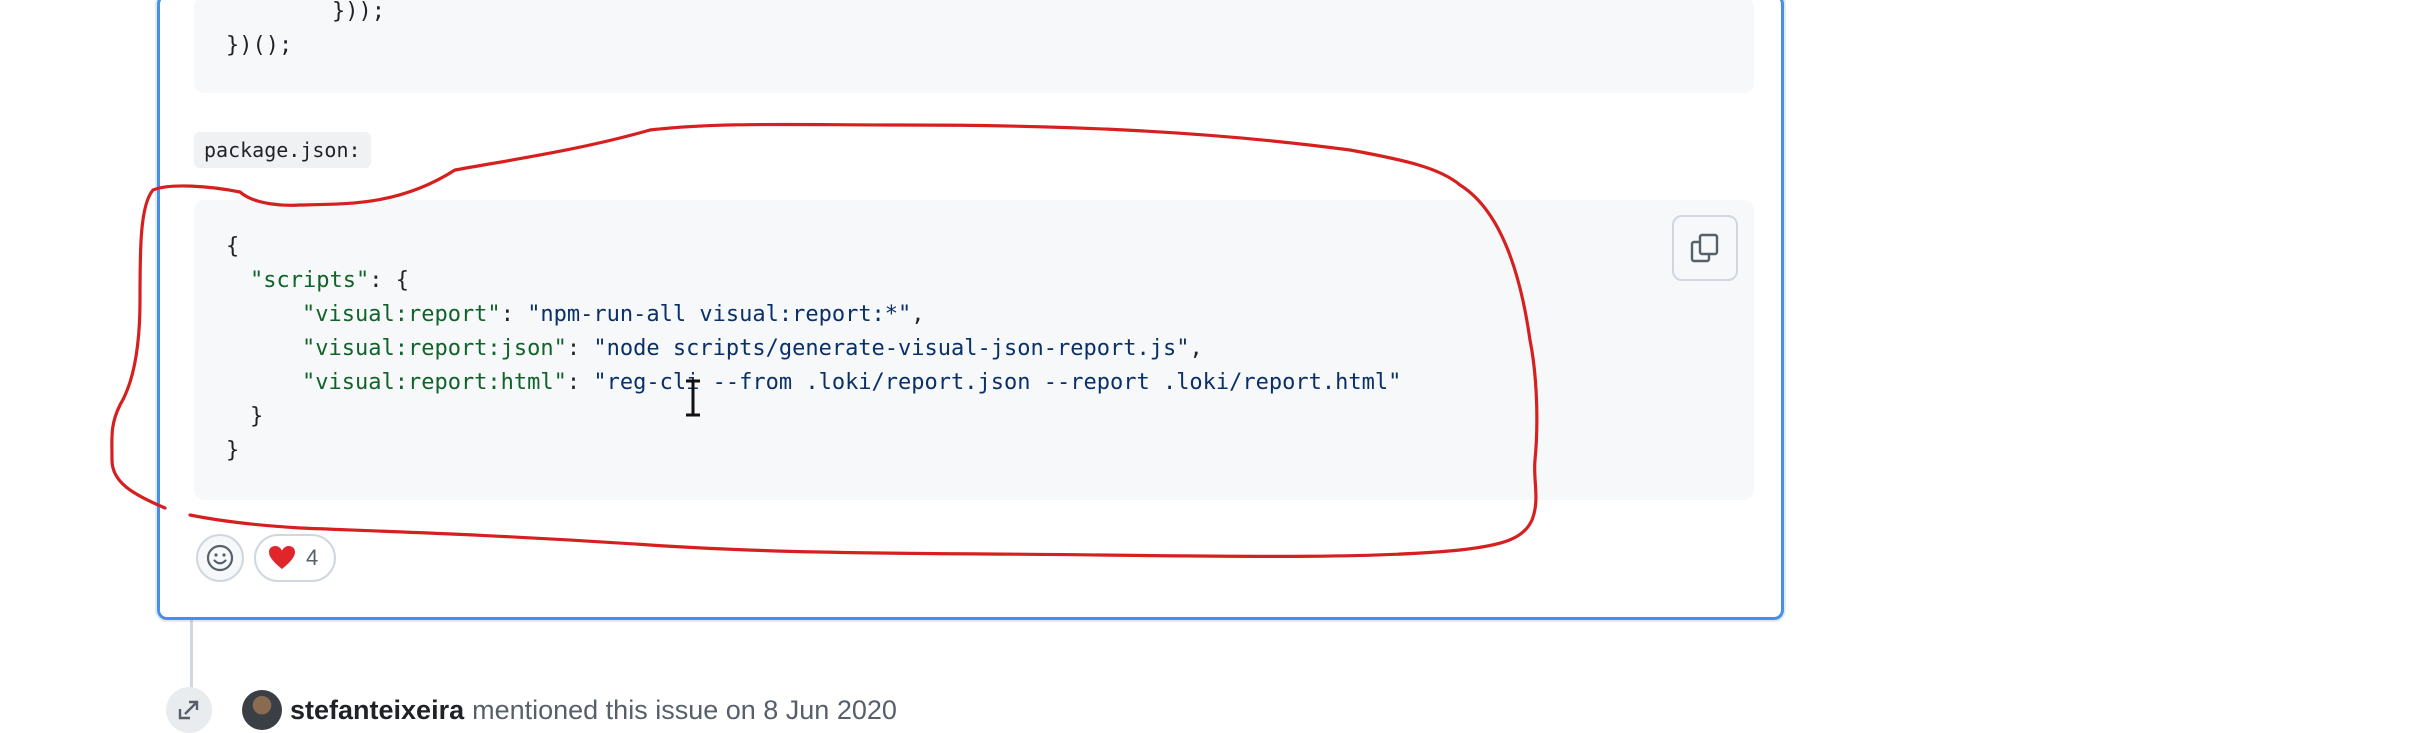  I want to click on add-reaction-button, so click(220, 558).